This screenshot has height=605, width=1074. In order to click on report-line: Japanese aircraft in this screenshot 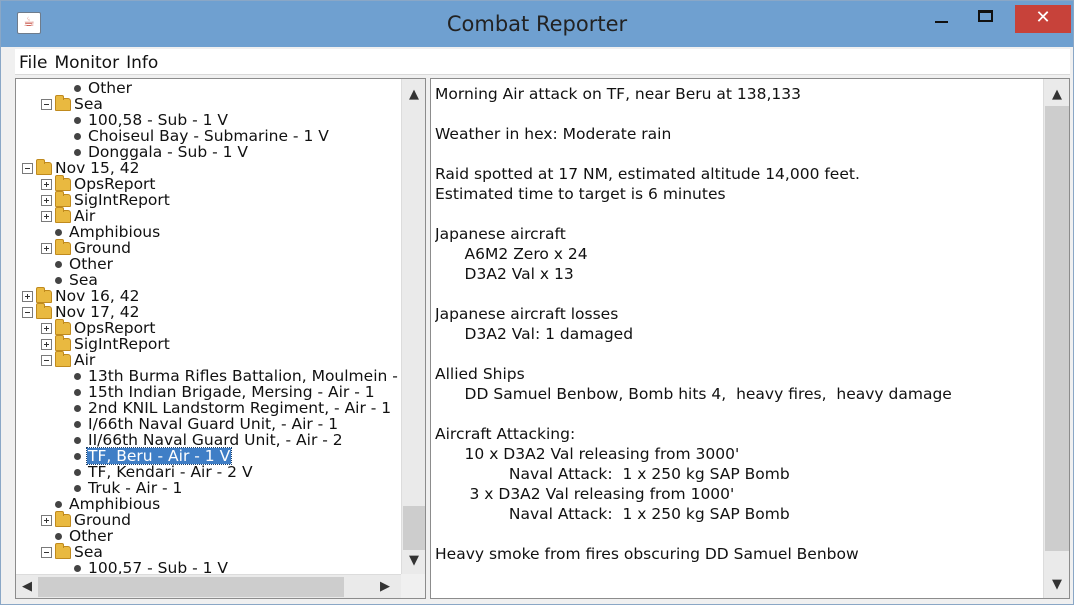, I will do `click(500, 234)`.